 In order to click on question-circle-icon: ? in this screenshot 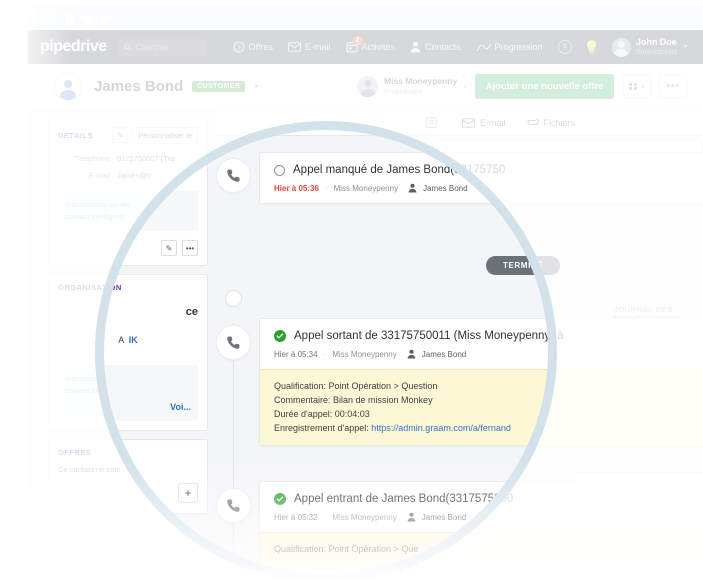, I will do `click(564, 47)`.